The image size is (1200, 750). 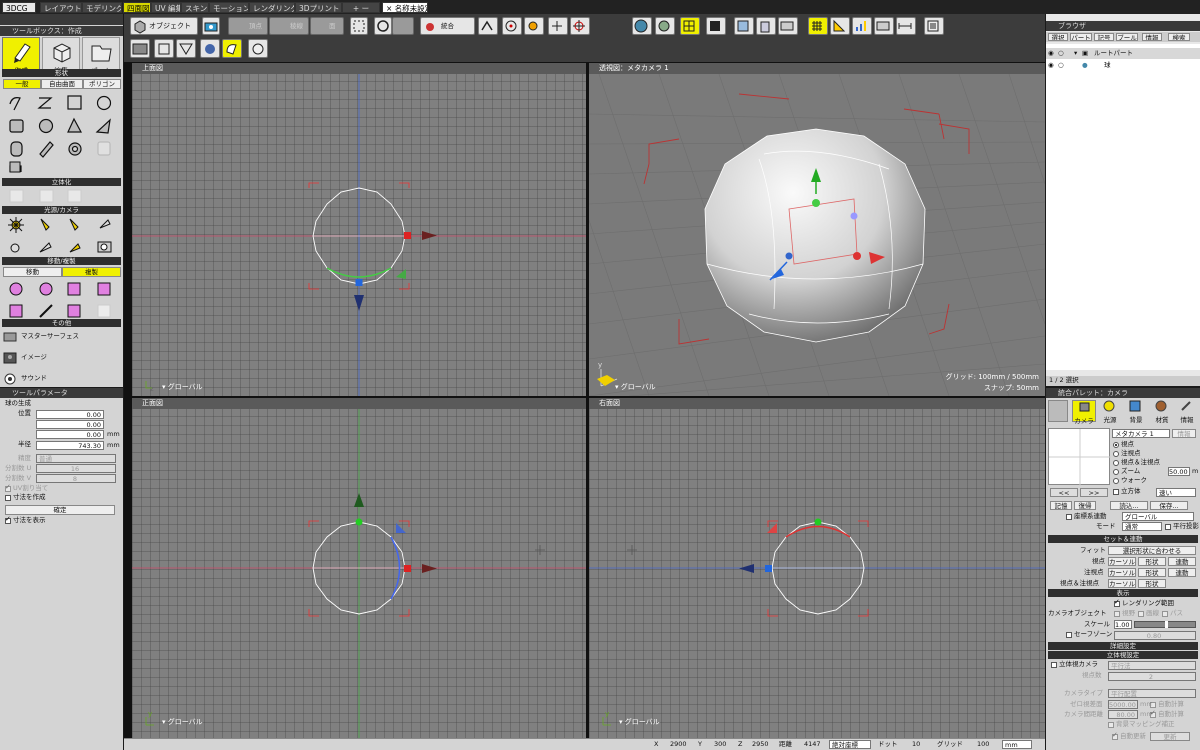 I want to click on palette-tab-info: 情報, so click(x=1187, y=412).